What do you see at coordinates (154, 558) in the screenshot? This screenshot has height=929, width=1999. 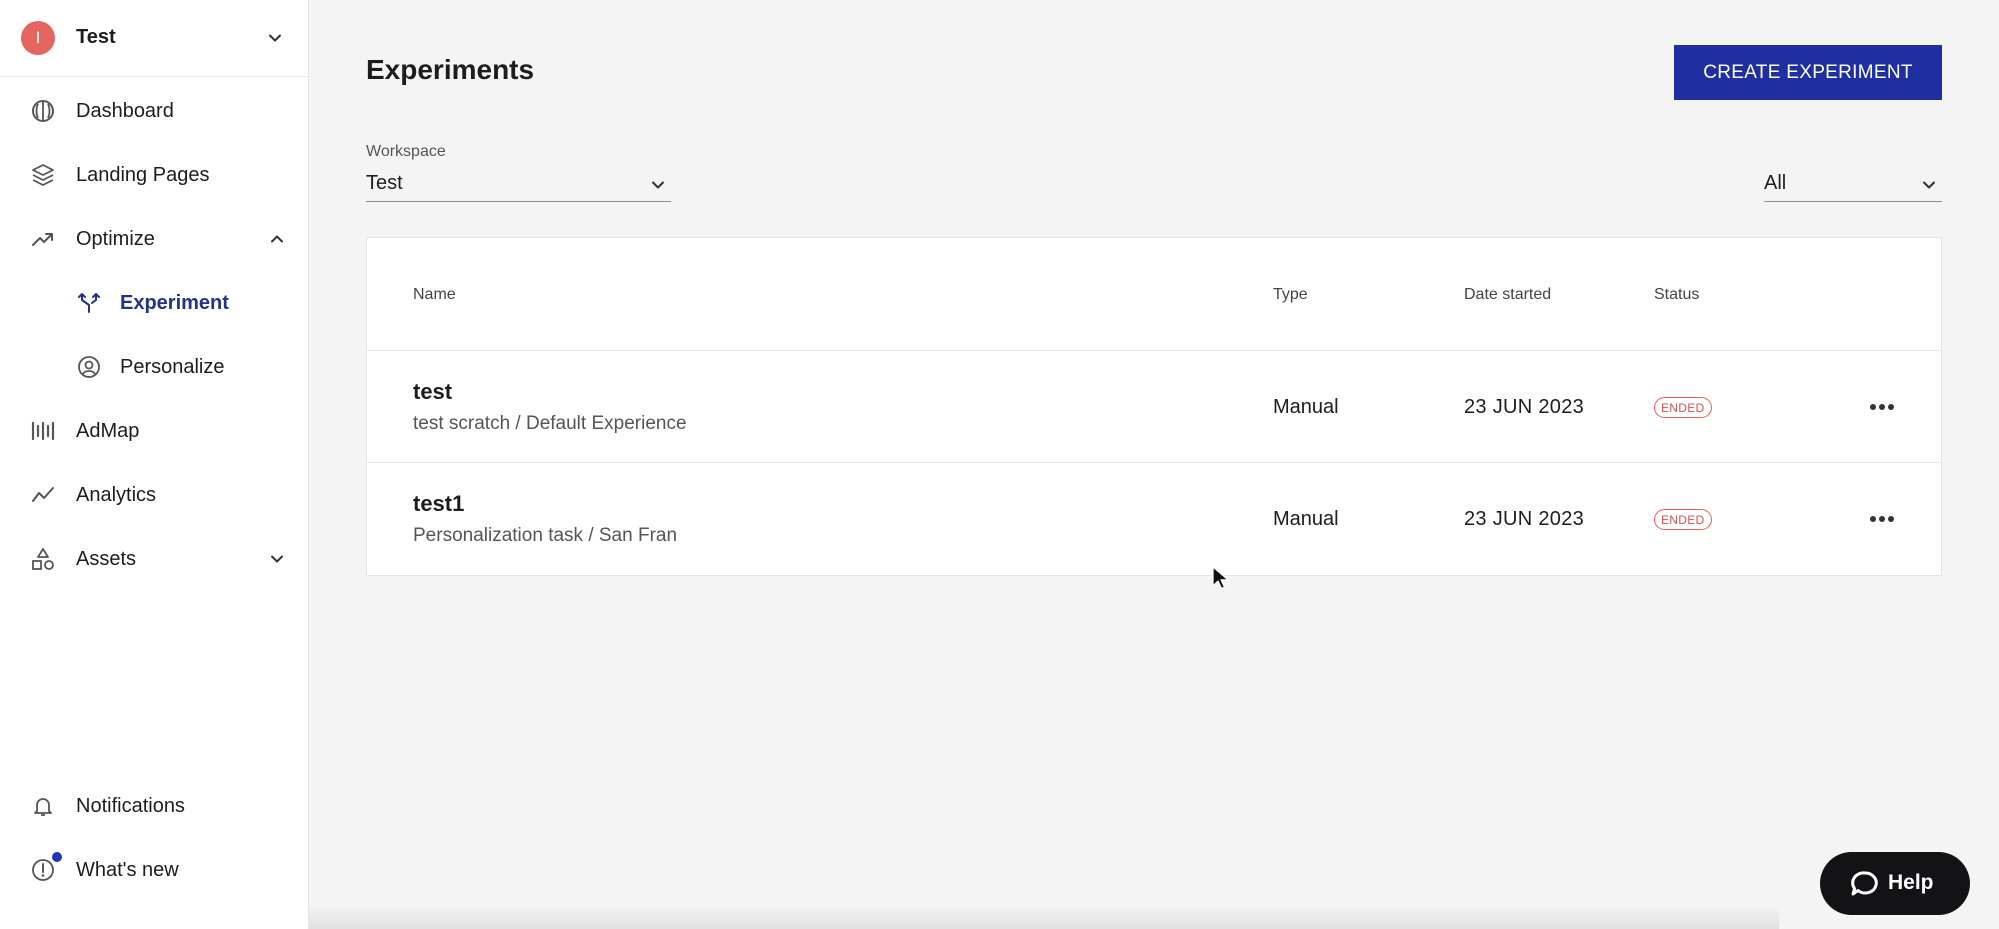 I see `sidebar-item-assets: Assets` at bounding box center [154, 558].